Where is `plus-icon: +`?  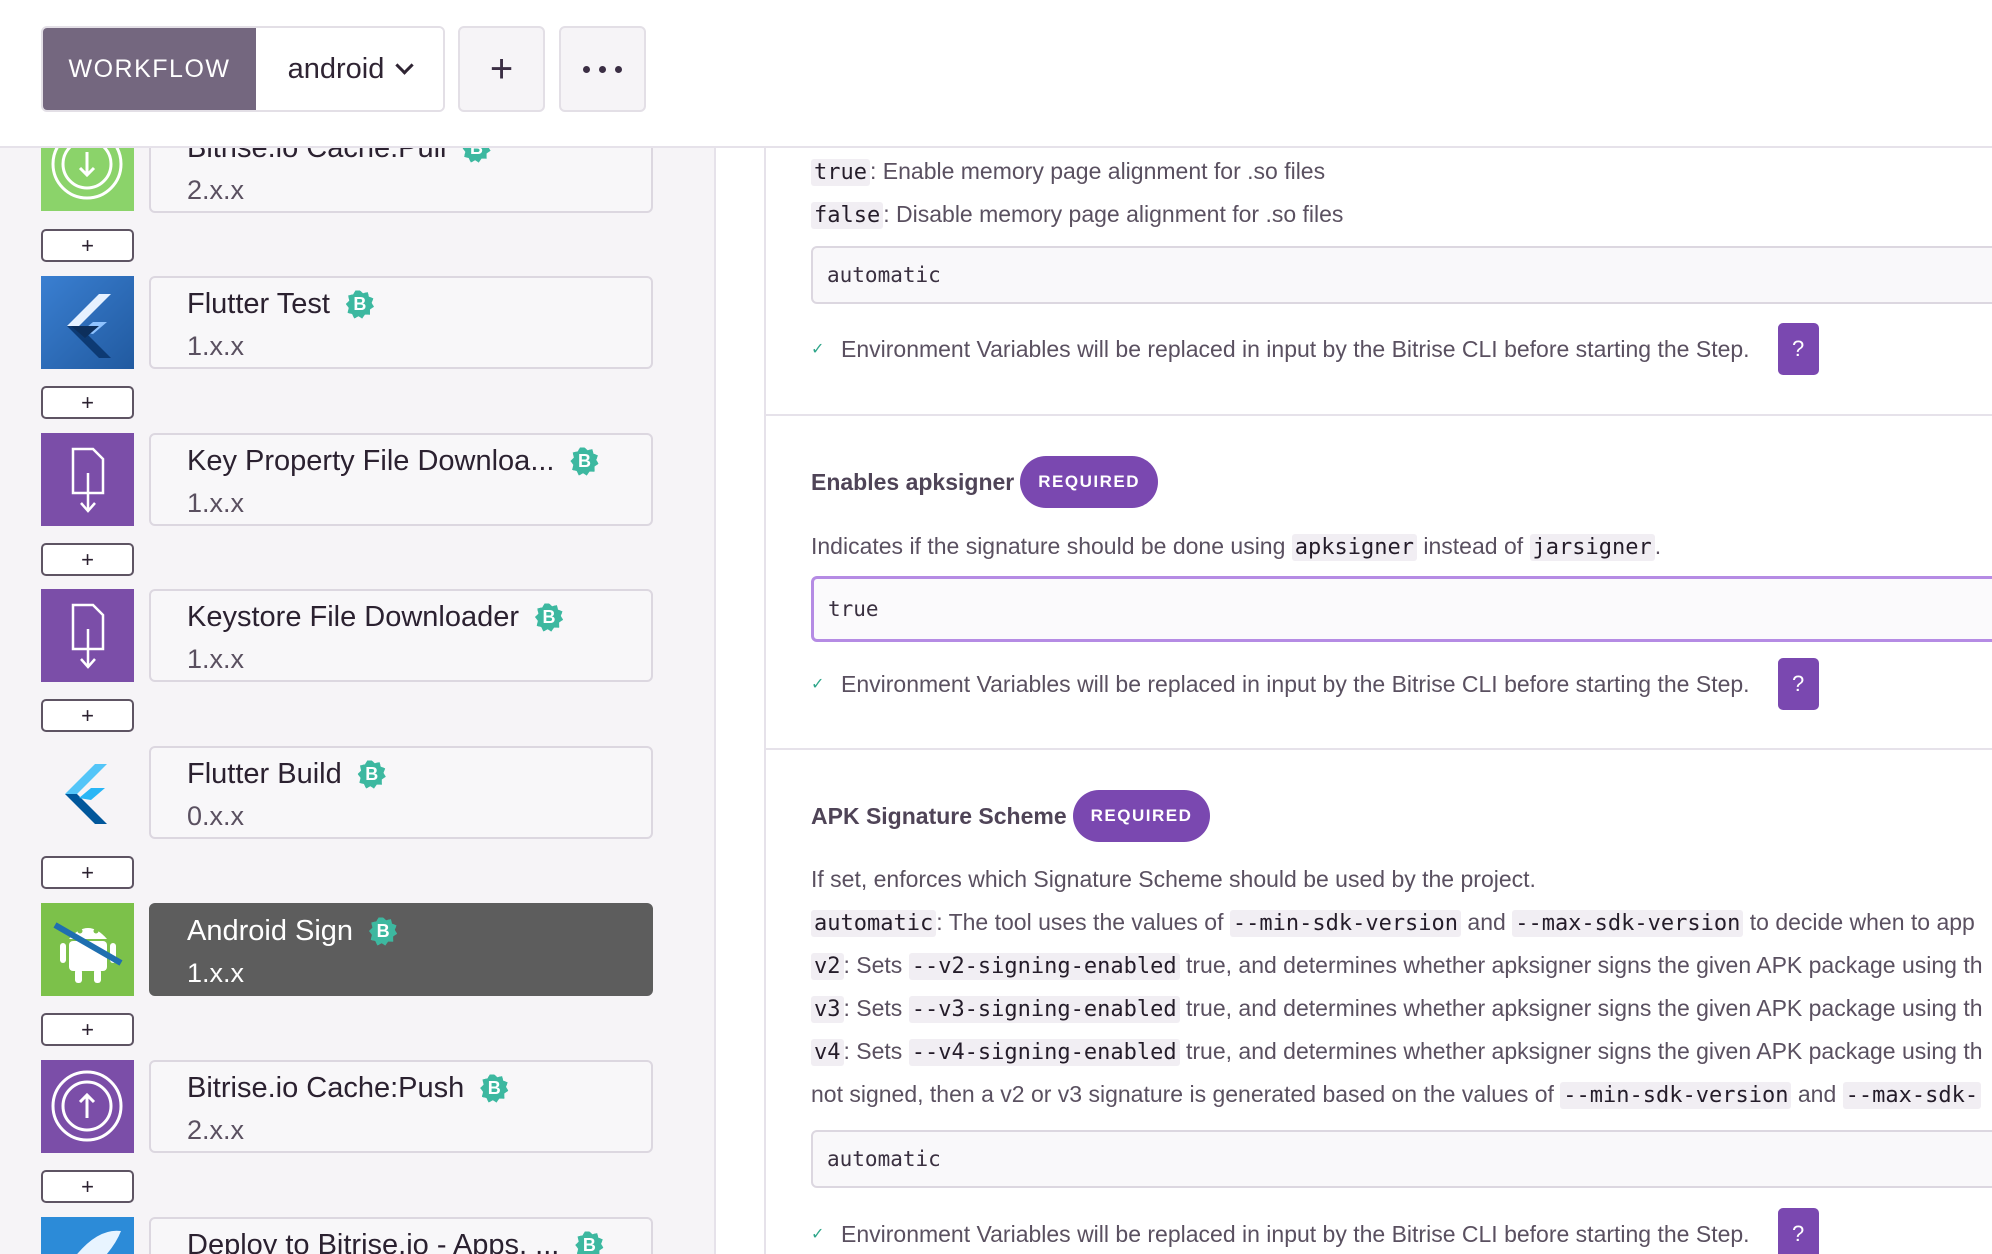 plus-icon: + is located at coordinates (501, 68).